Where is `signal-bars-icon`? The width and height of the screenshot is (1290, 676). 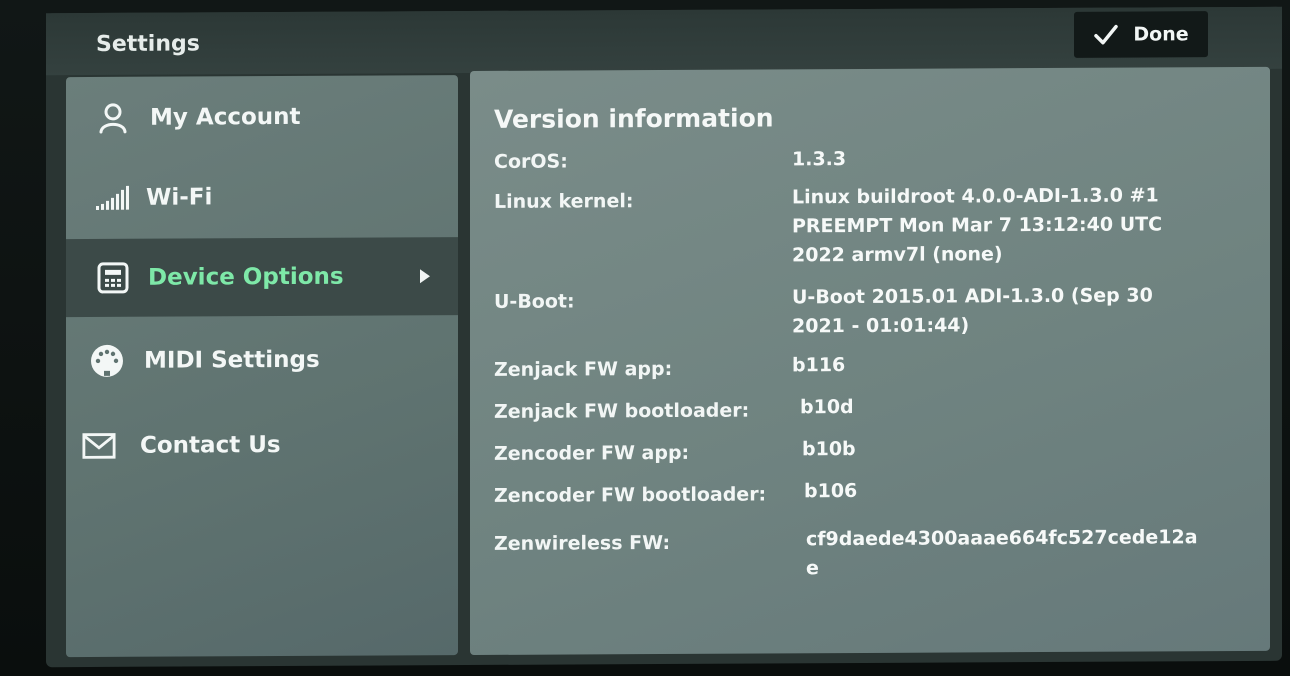
signal-bars-icon is located at coordinates (113, 198).